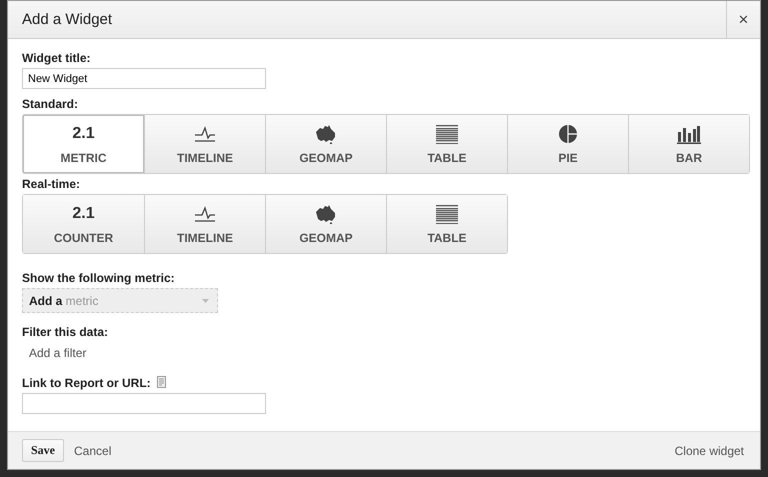  I want to click on metric-dropdown: Add a metric, so click(120, 300).